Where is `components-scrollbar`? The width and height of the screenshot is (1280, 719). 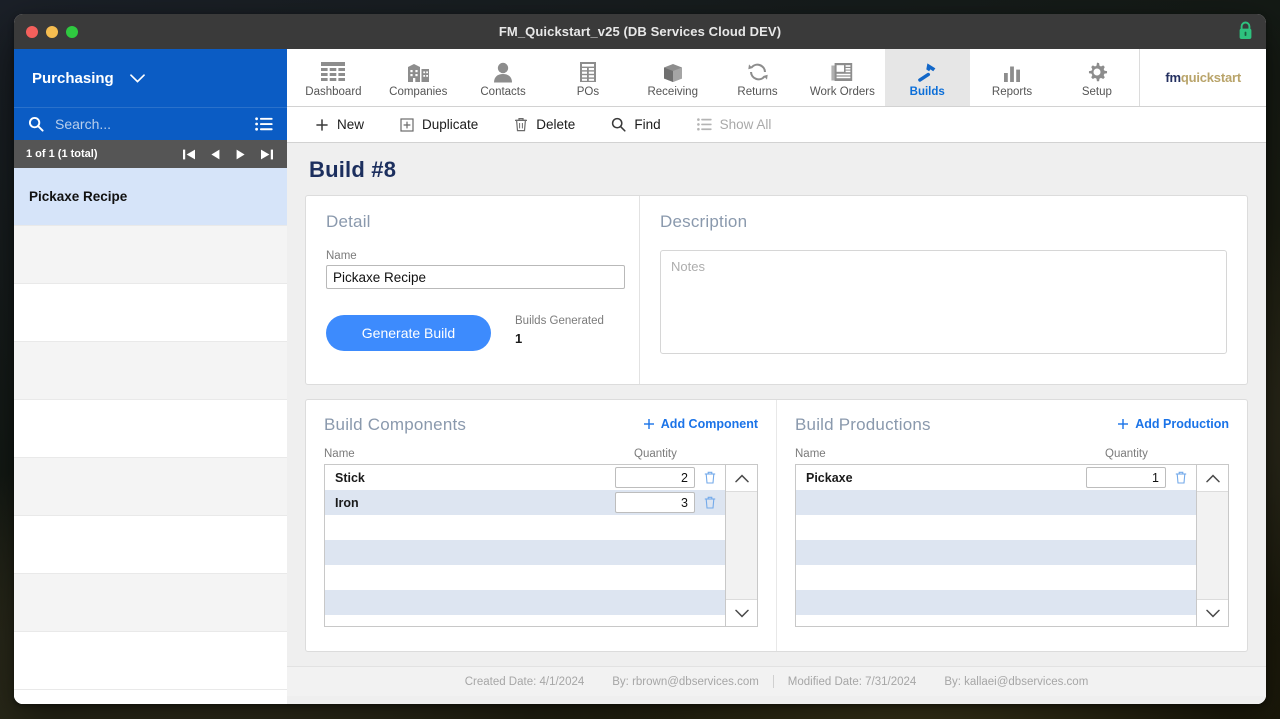 components-scrollbar is located at coordinates (741, 545).